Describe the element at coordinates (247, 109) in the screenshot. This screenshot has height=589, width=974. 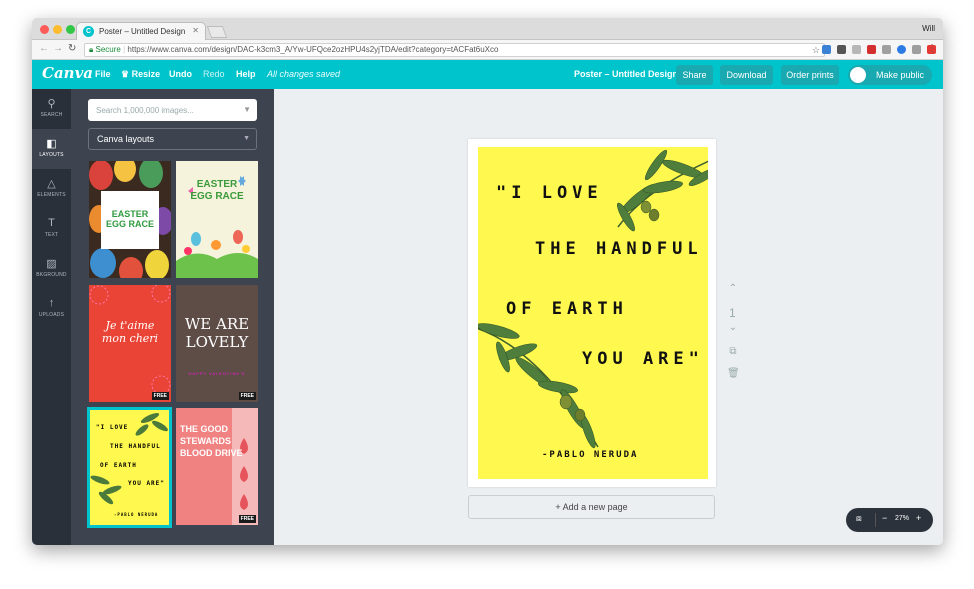
I see `dropdown-icon: ▼` at that location.